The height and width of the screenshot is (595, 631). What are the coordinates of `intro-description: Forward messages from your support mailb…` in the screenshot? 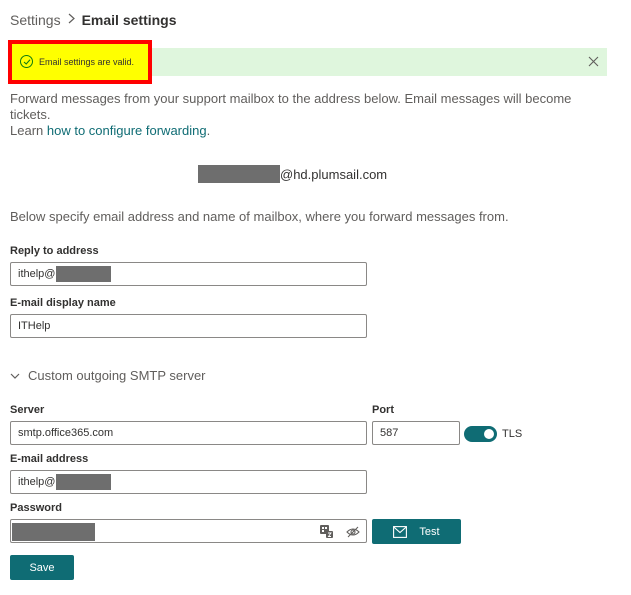 It's located at (291, 106).